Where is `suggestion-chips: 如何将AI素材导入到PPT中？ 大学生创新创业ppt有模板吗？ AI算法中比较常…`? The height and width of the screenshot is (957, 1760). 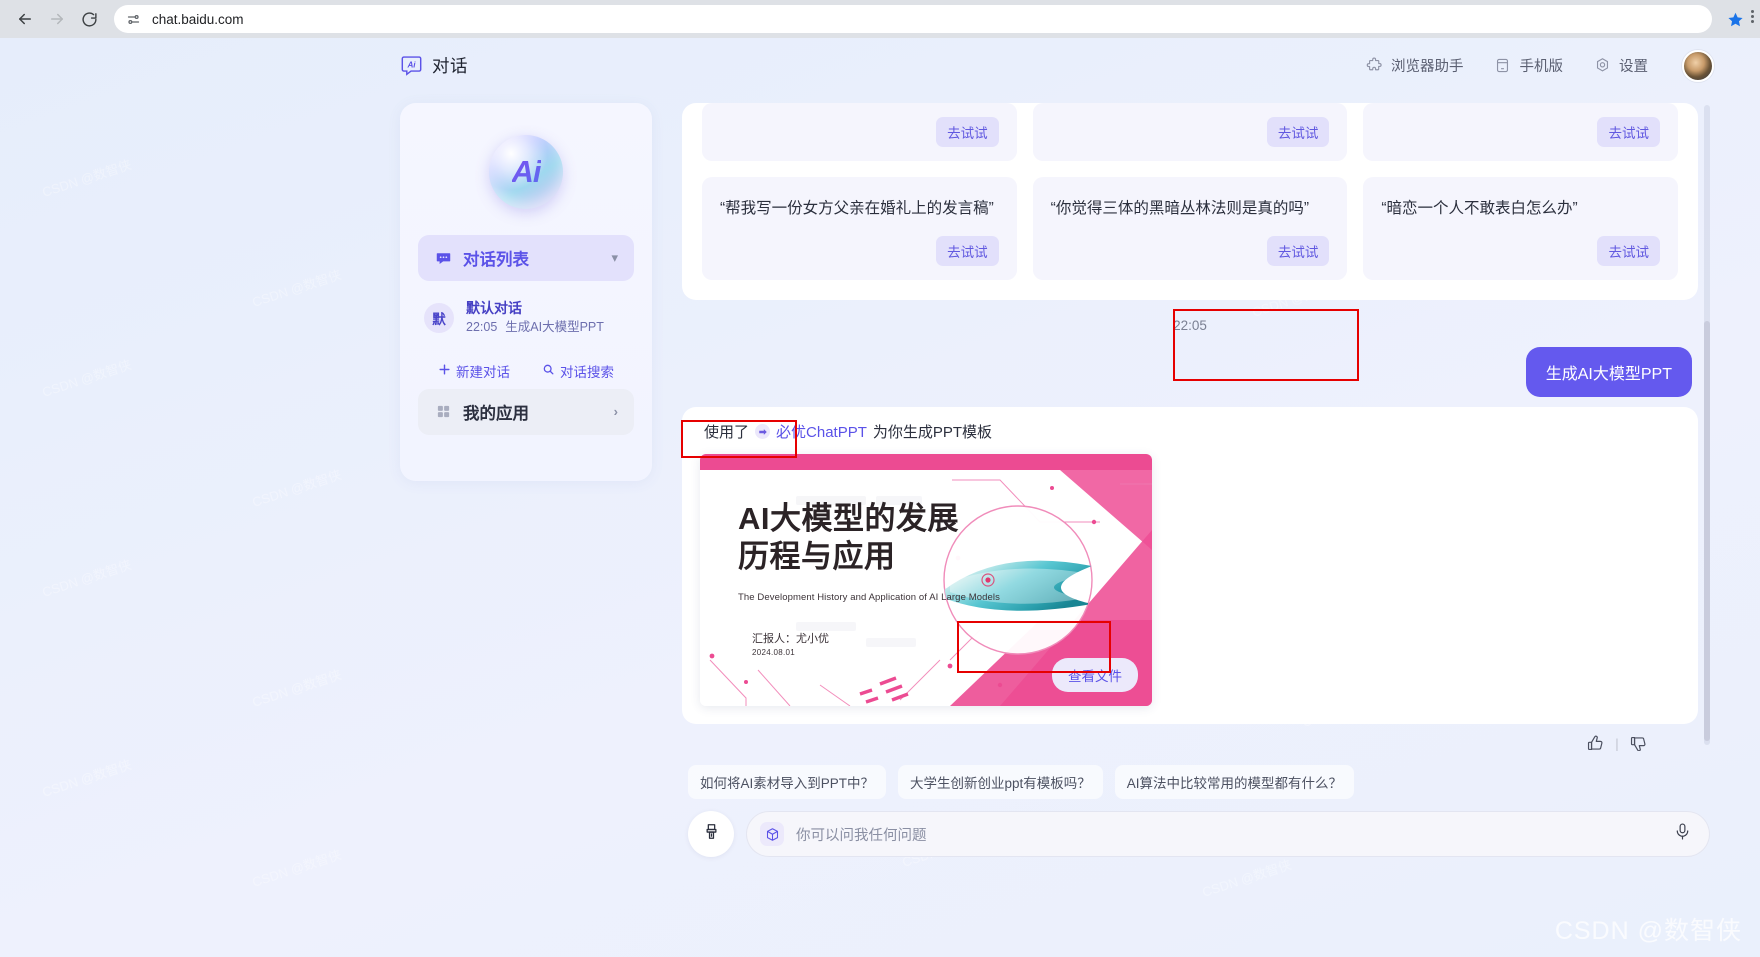
suggestion-chips: 如何将AI素材导入到PPT中？ 大学生创新创业ppt有模板吗？ AI算法中比较常… is located at coordinates (1198, 781).